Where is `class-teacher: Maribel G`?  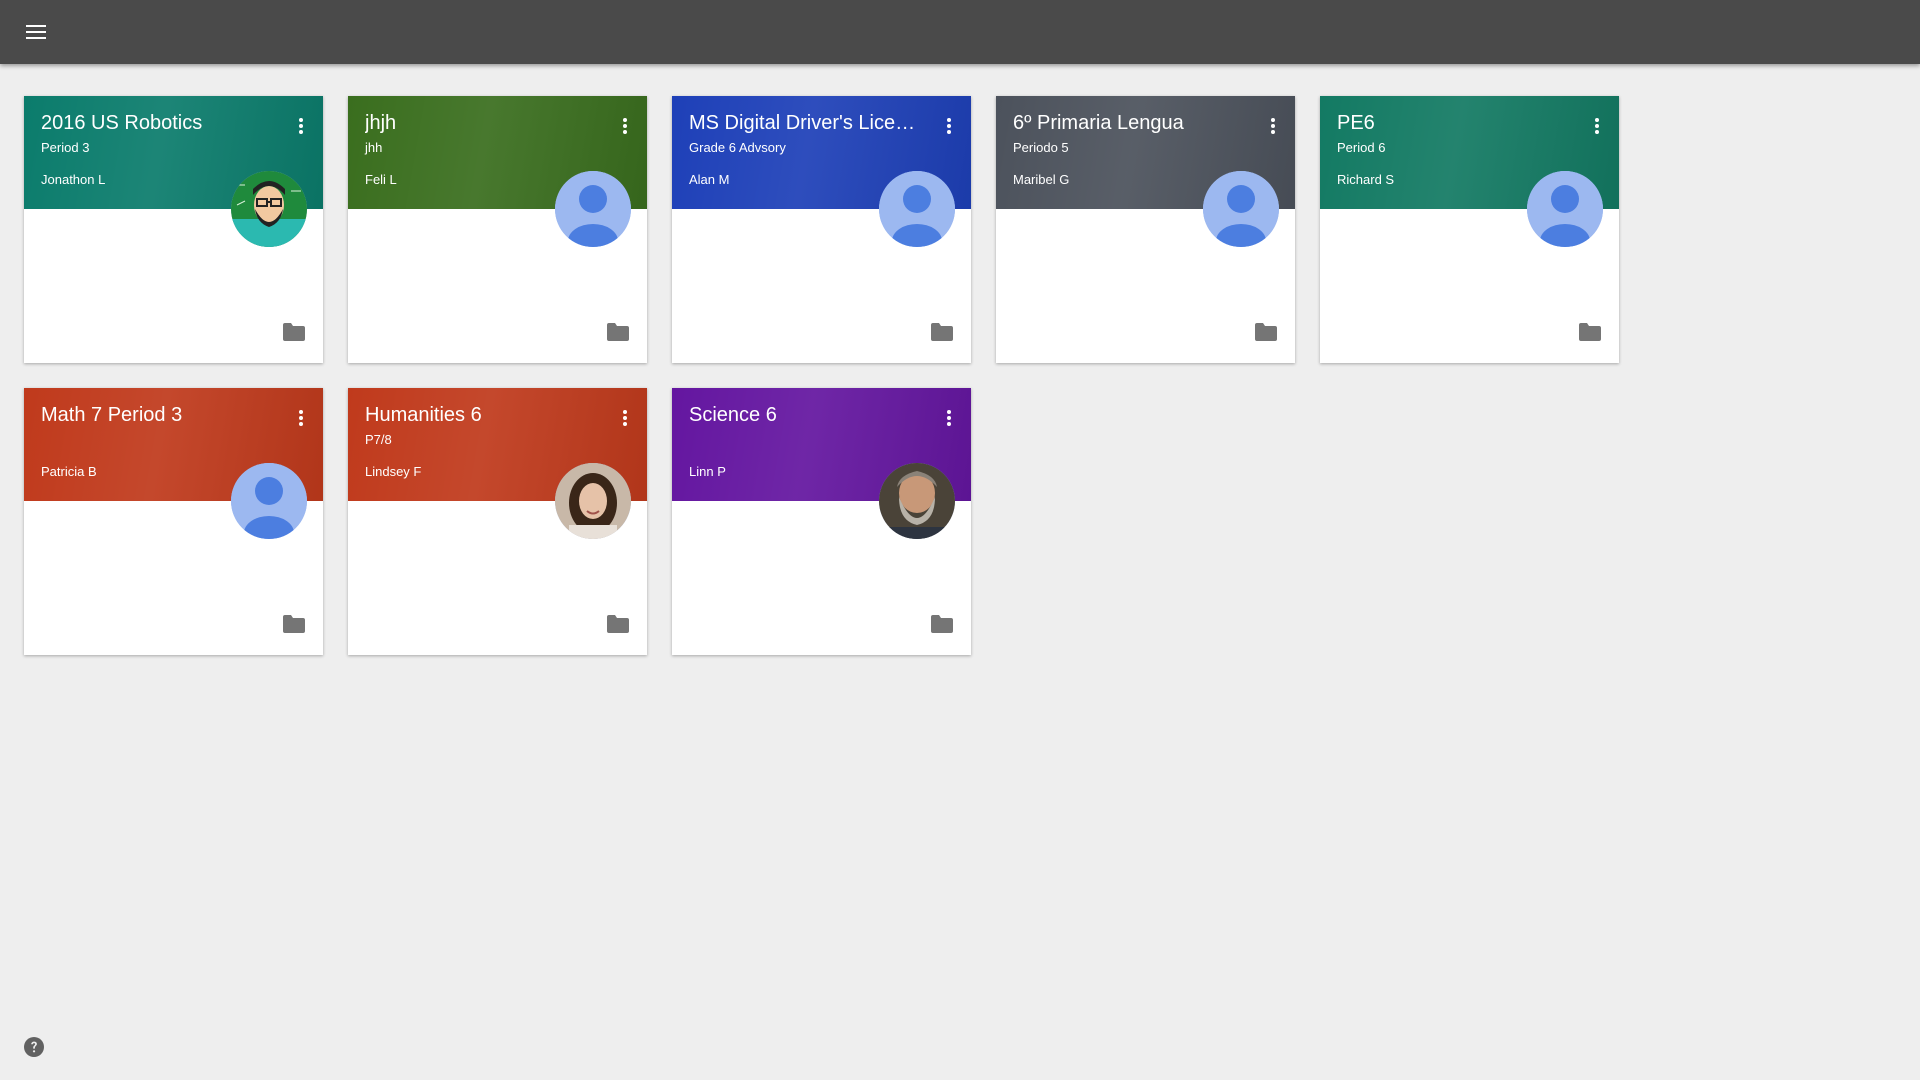 class-teacher: Maribel G is located at coordinates (1041, 179).